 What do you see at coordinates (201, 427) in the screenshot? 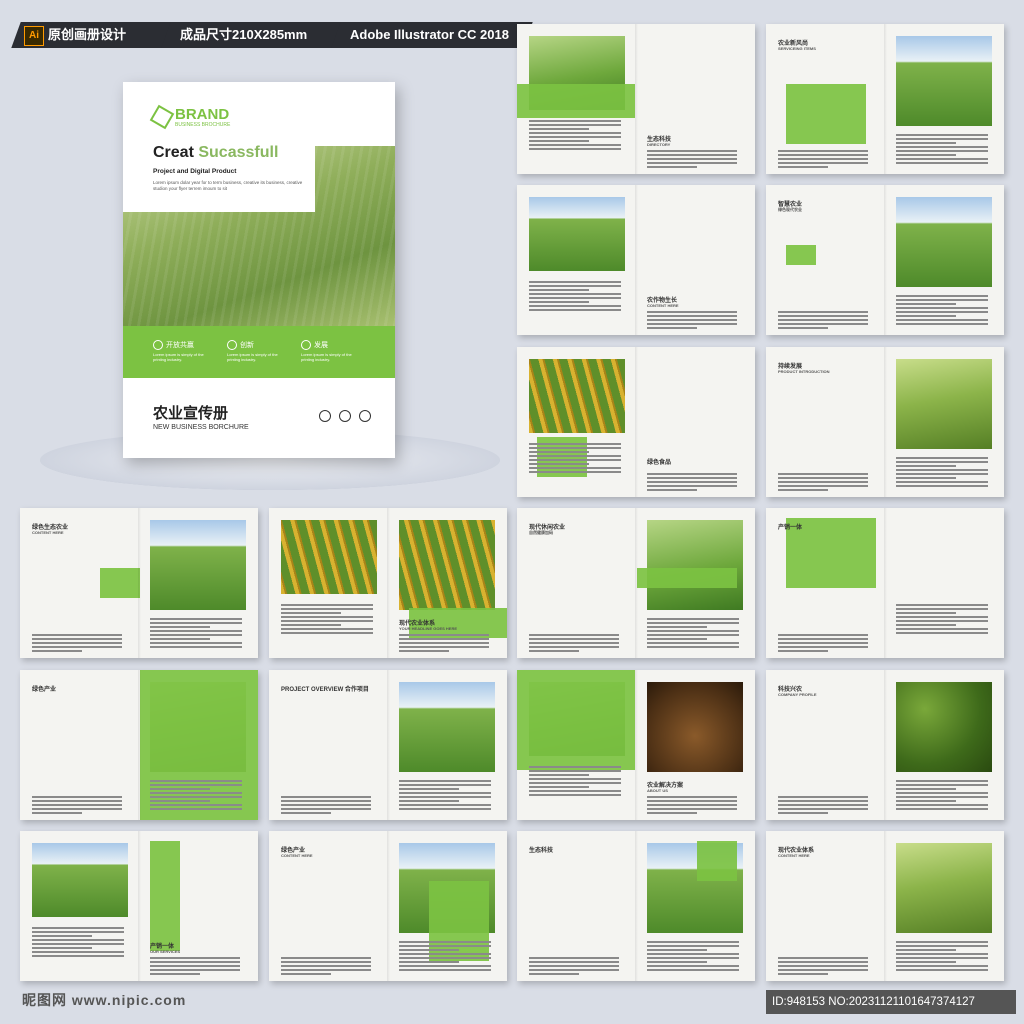
I see `cover-title-en: NEW BUSINESS BORCHURE` at bounding box center [201, 427].